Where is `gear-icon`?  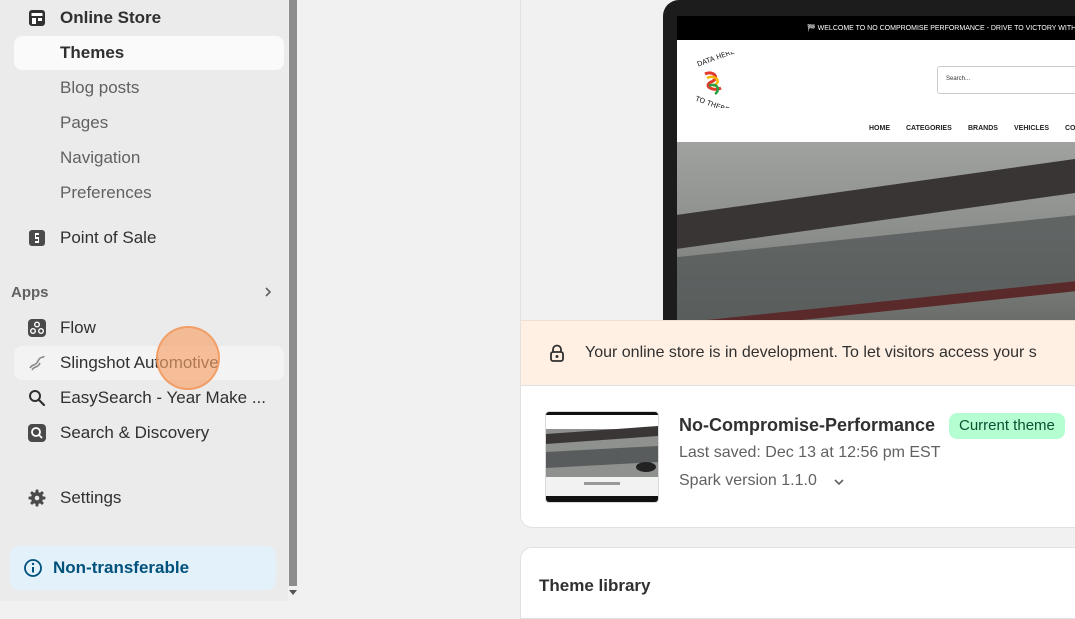 gear-icon is located at coordinates (37, 498).